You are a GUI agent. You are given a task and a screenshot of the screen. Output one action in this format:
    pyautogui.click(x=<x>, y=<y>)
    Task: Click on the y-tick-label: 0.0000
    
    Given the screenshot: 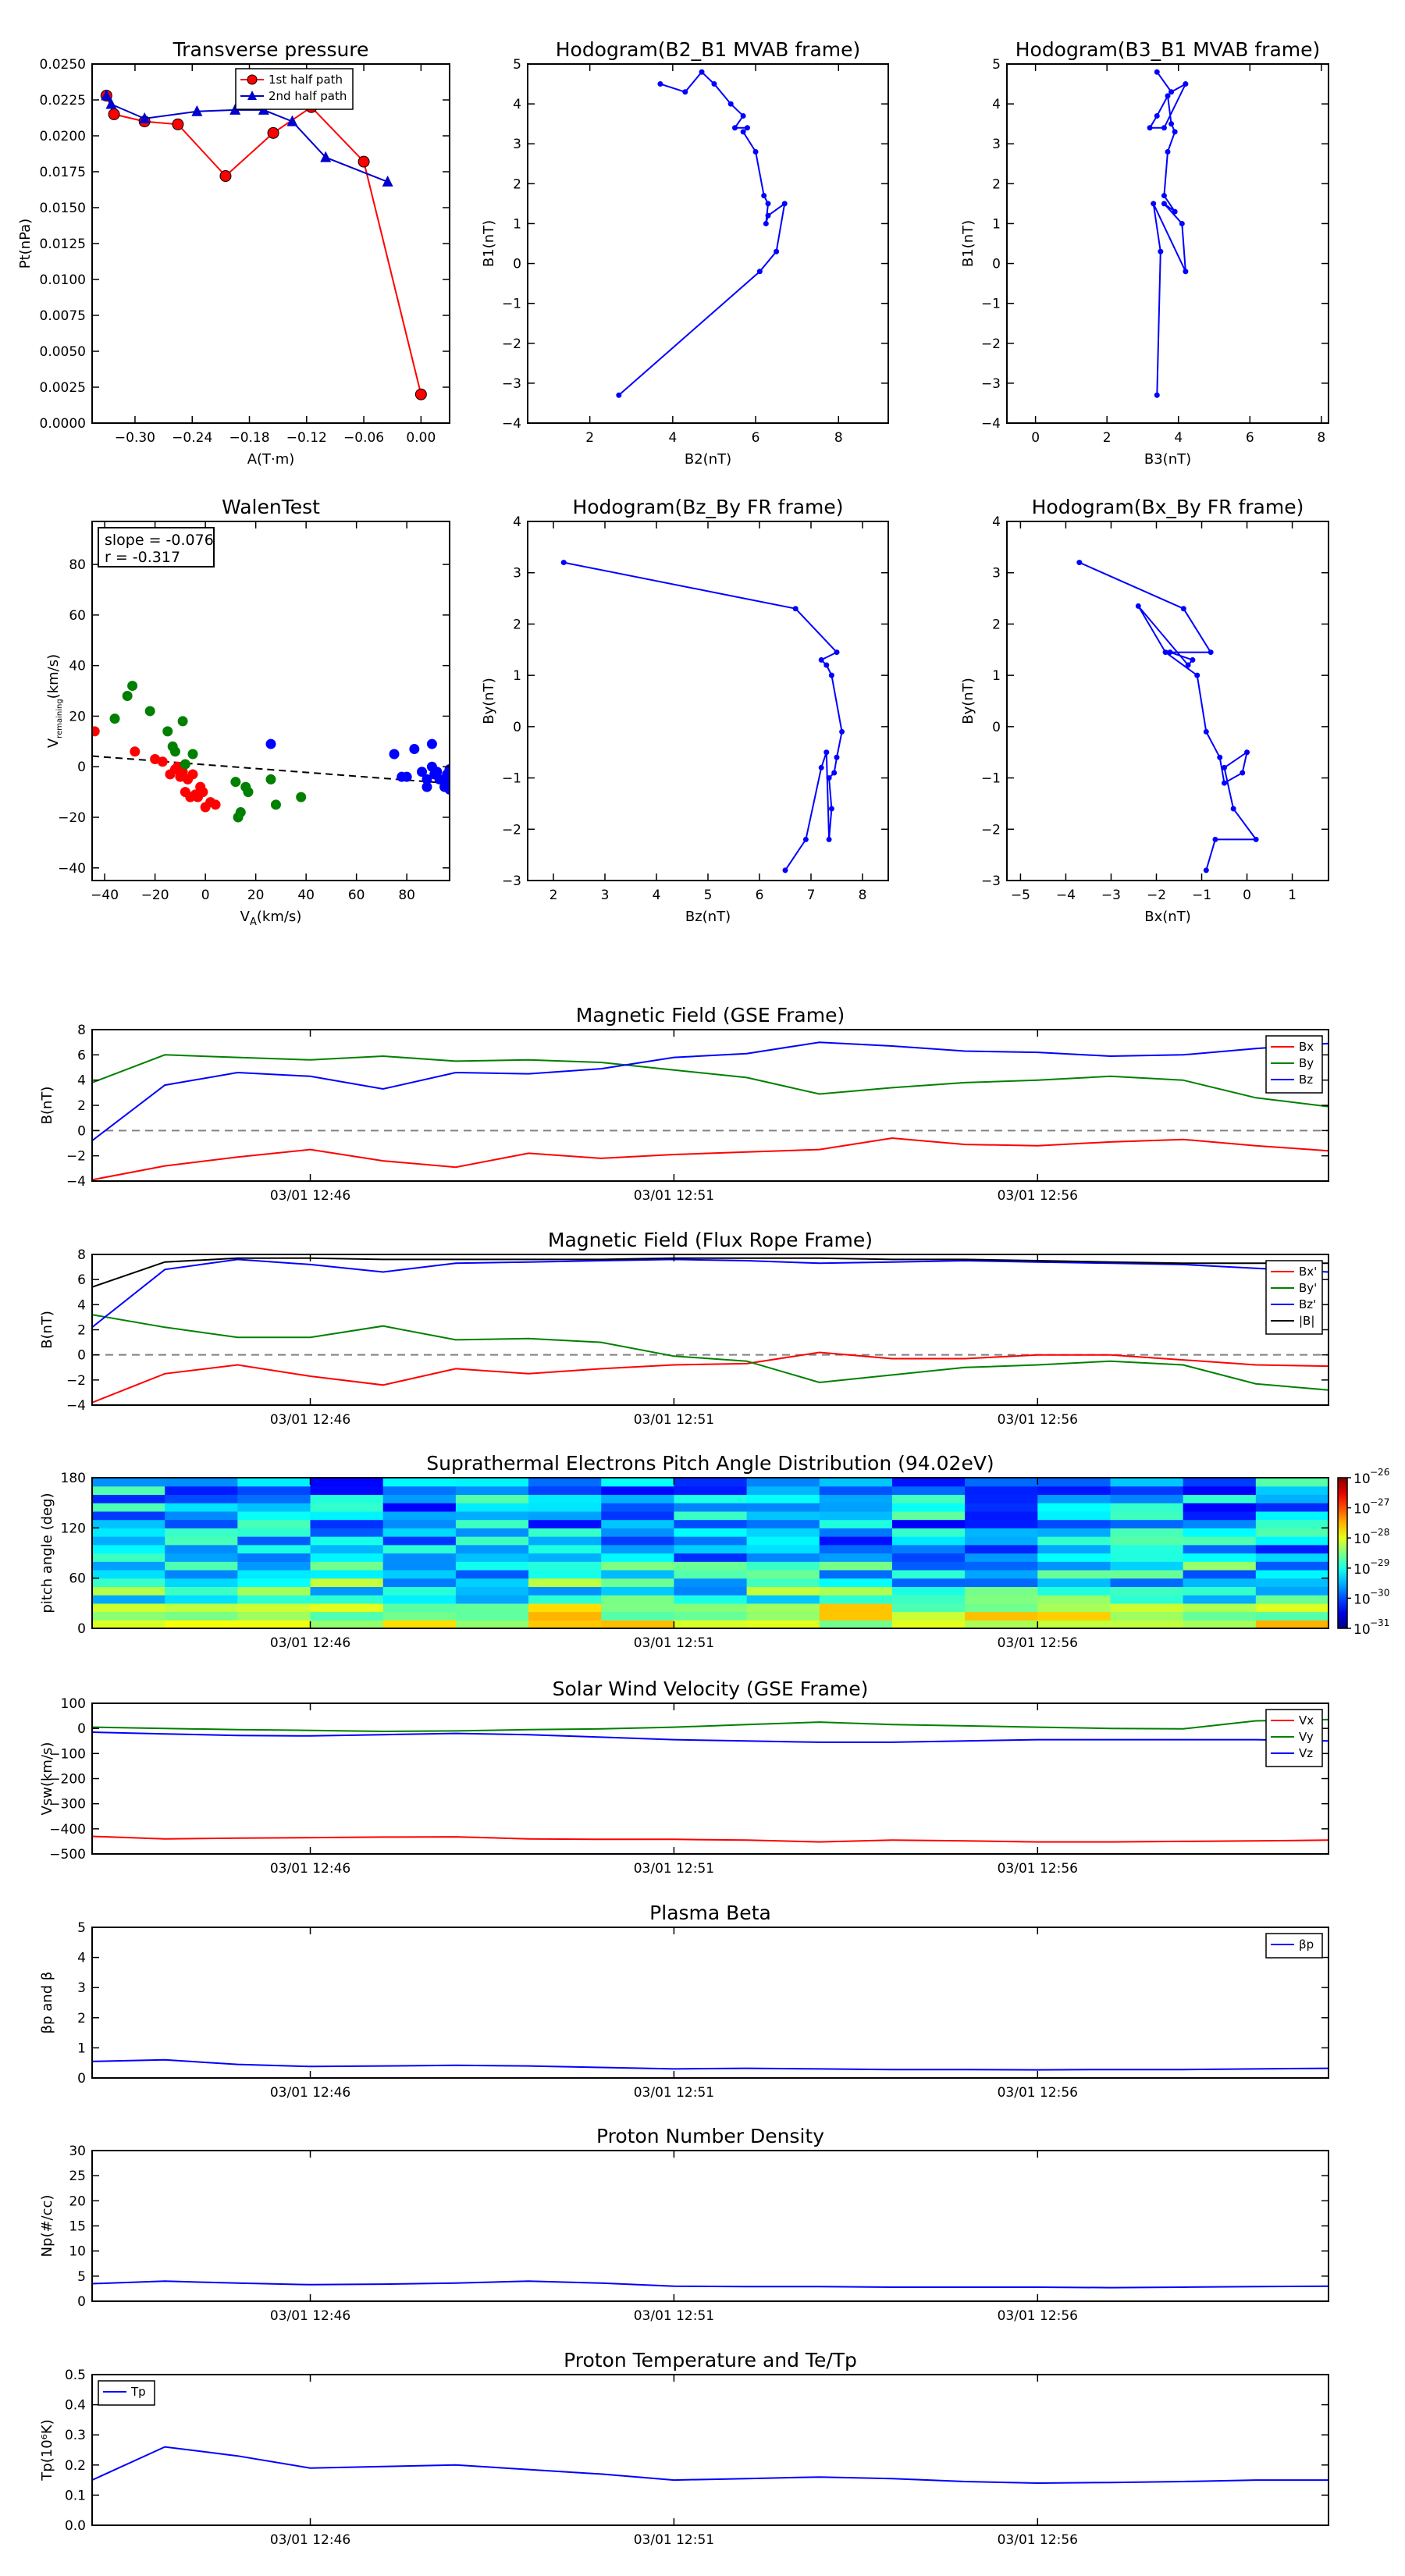 What is the action you would take?
    pyautogui.click(x=63, y=424)
    